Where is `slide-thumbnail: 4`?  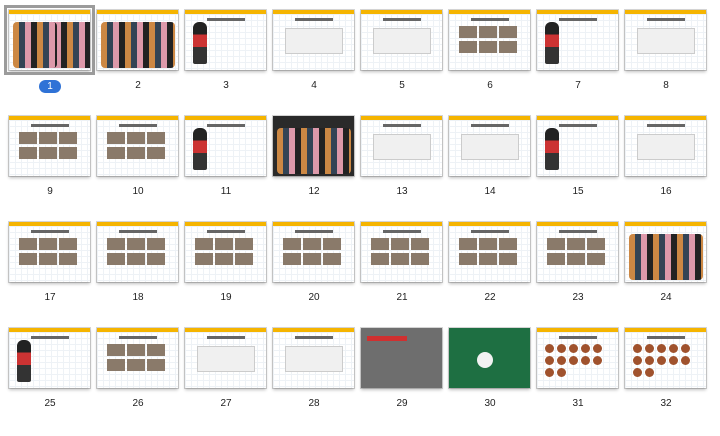
slide-thumbnail: 4 is located at coordinates (316, 61).